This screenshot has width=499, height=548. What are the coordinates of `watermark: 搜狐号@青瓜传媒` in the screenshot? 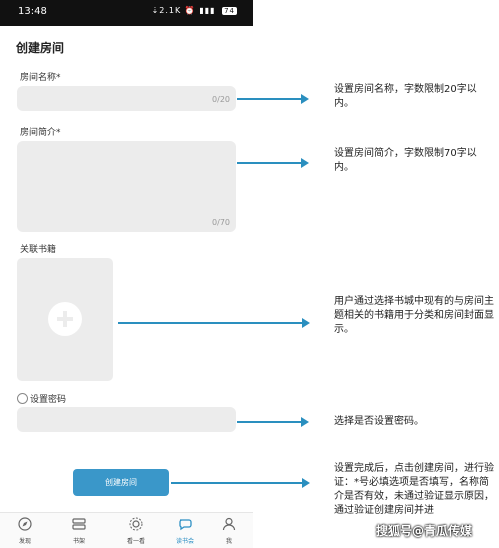 It's located at (424, 531).